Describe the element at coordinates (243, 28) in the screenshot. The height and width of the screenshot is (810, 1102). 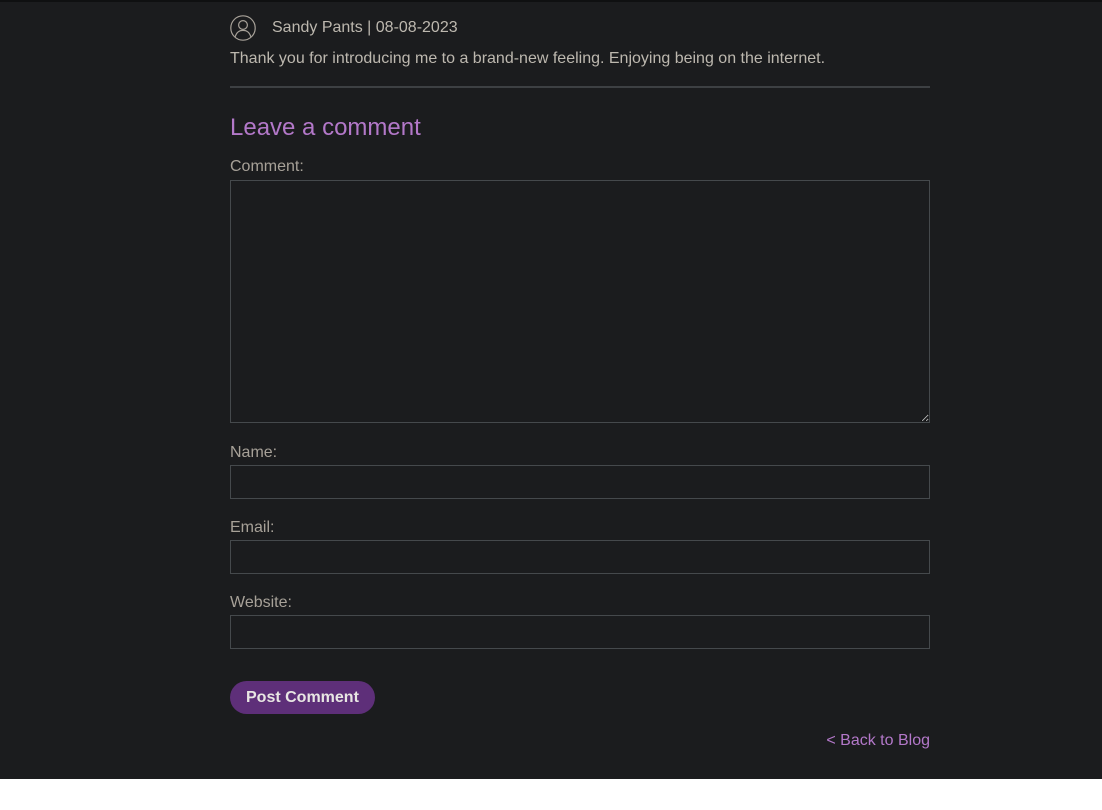
I see `user-circle-icon` at that location.